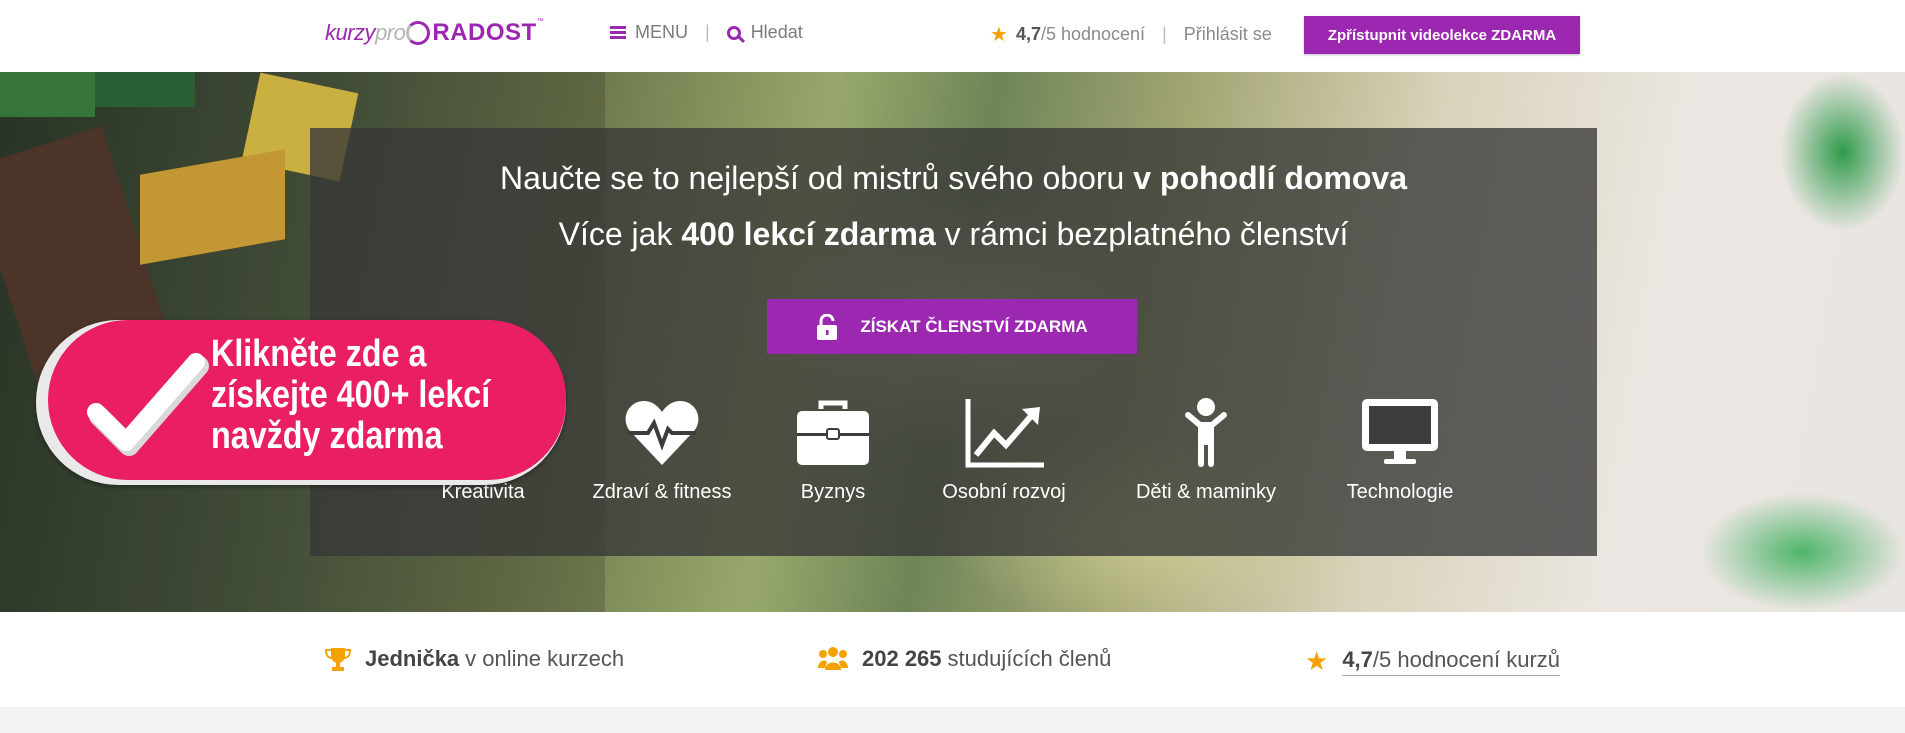 This screenshot has width=1905, height=733. I want to click on trophy-icon, so click(338, 659).